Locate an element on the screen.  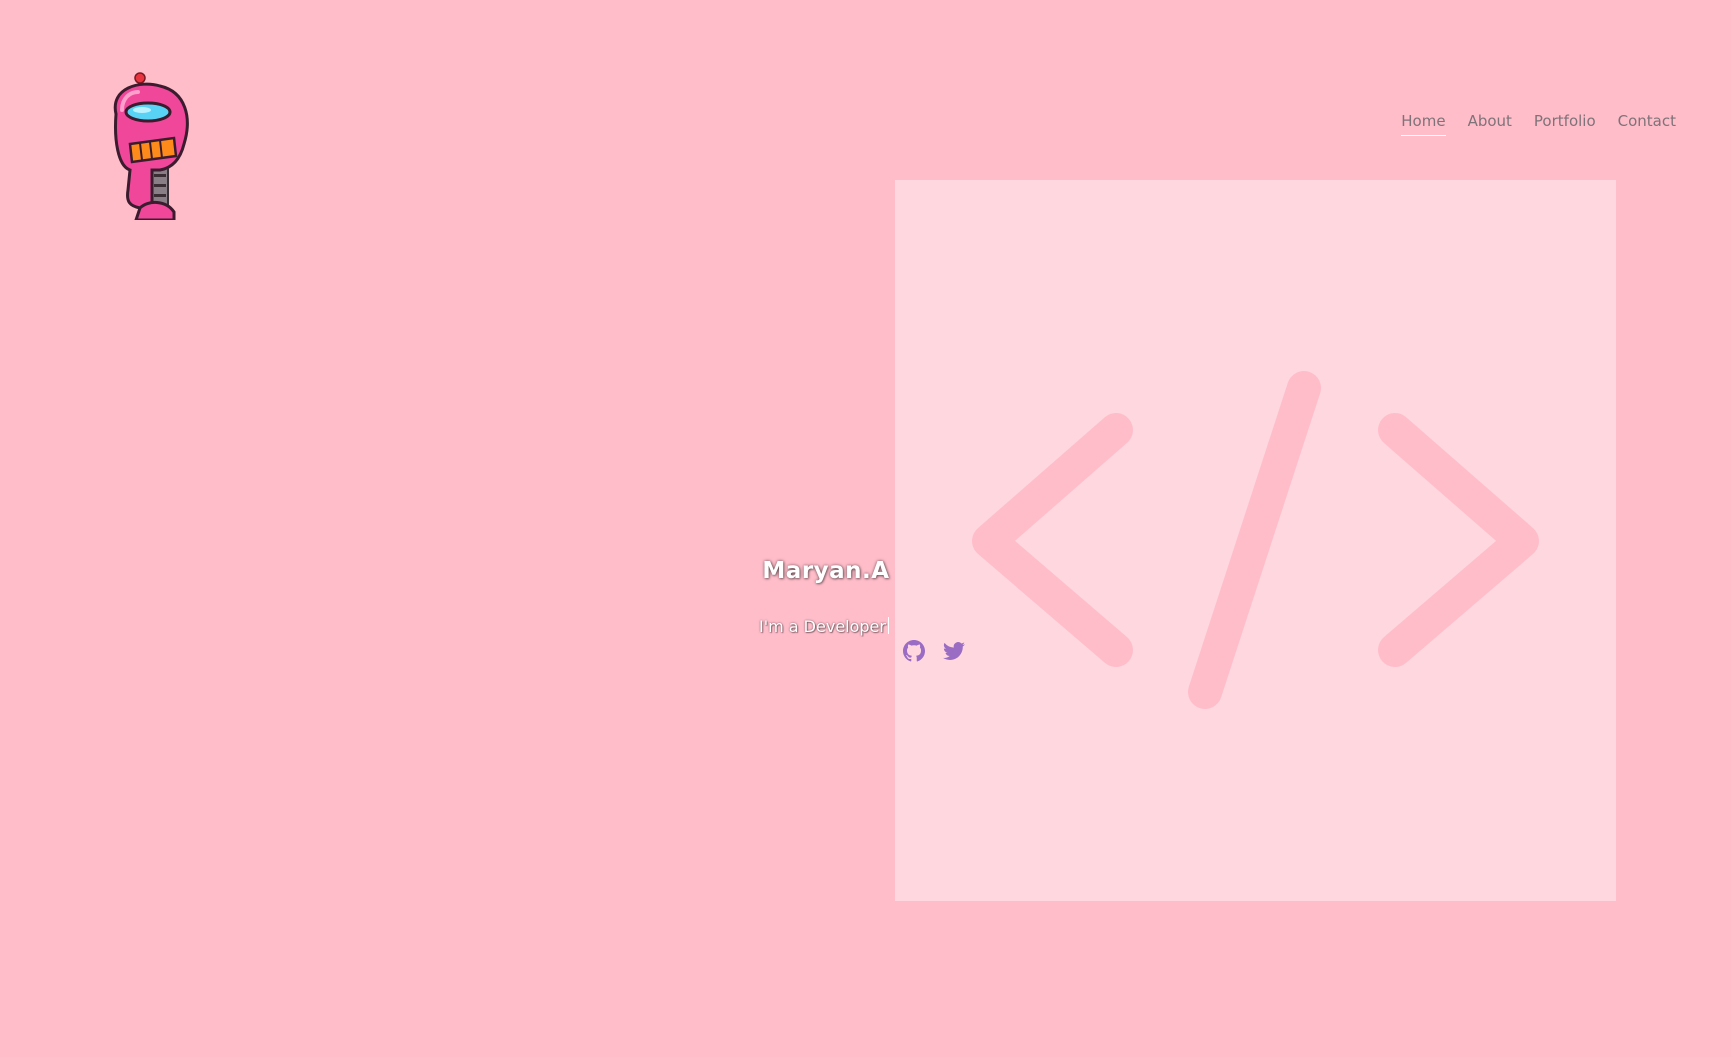
nav-about: About is located at coordinates (1490, 124).